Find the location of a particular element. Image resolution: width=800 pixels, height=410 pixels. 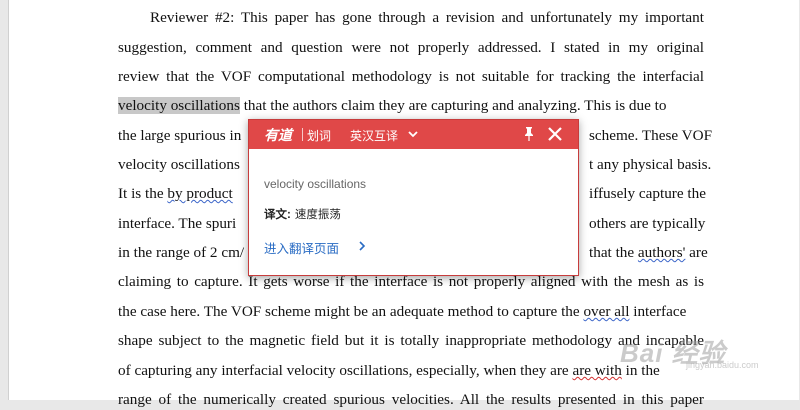

pin-icon is located at coordinates (529, 134).